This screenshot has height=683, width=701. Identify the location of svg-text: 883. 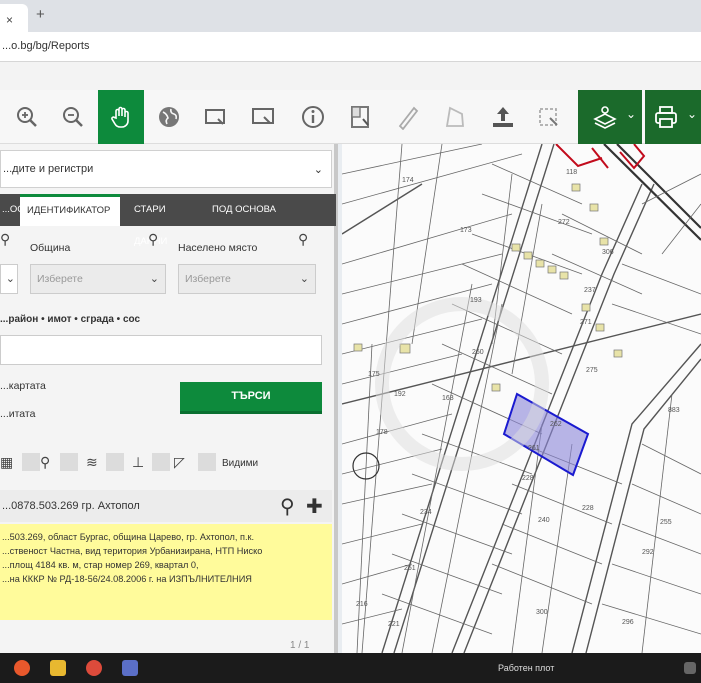
(674, 410).